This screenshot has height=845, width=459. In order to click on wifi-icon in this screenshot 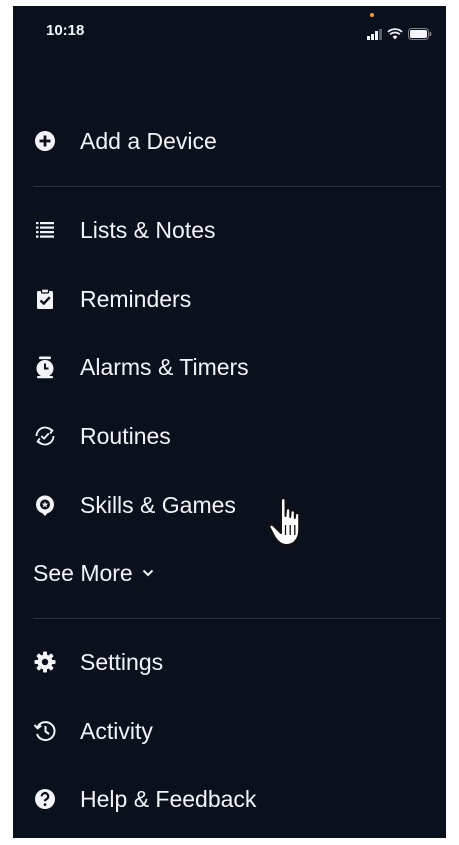, I will do `click(395, 34)`.